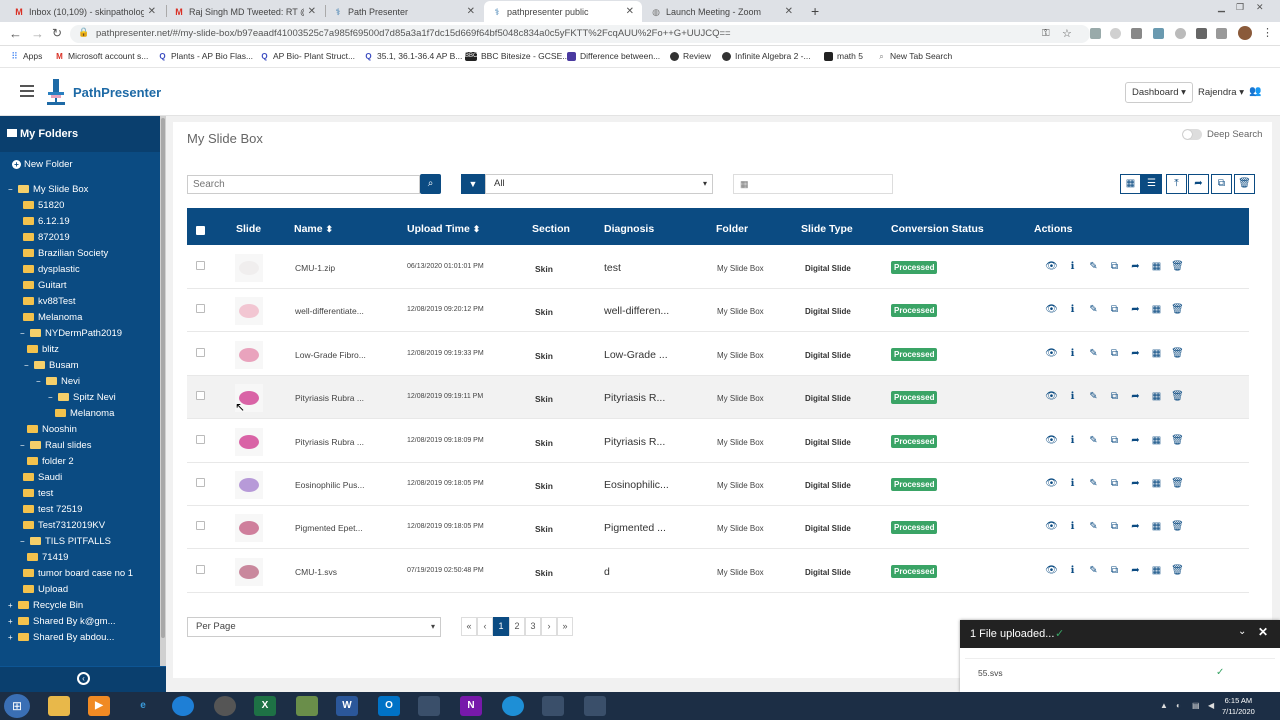 The width and height of the screenshot is (1280, 720). I want to click on onenote-icon: N, so click(471, 706).